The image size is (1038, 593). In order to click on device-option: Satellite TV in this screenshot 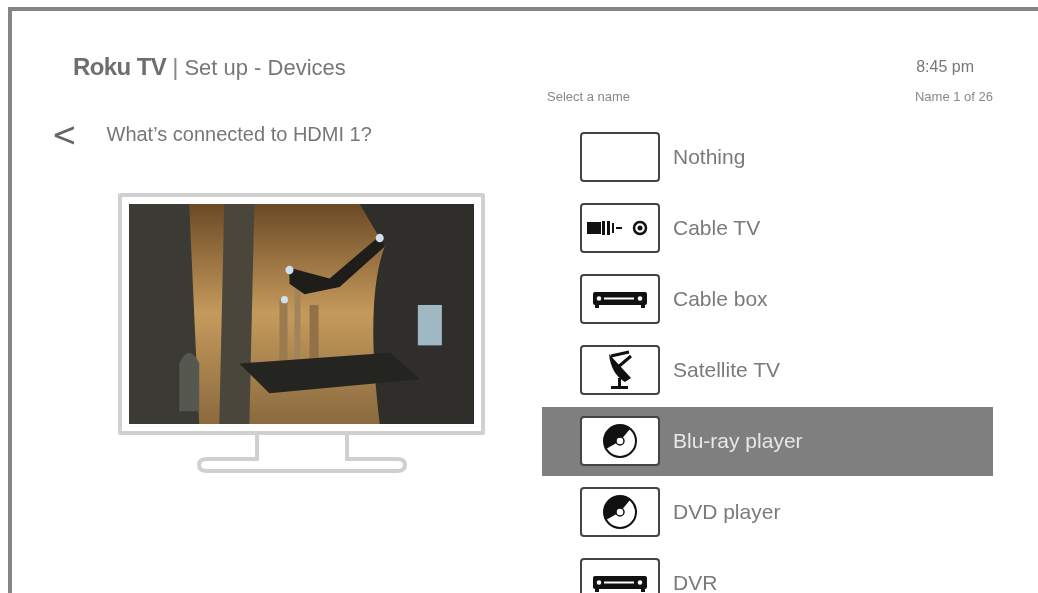, I will do `click(767, 370)`.